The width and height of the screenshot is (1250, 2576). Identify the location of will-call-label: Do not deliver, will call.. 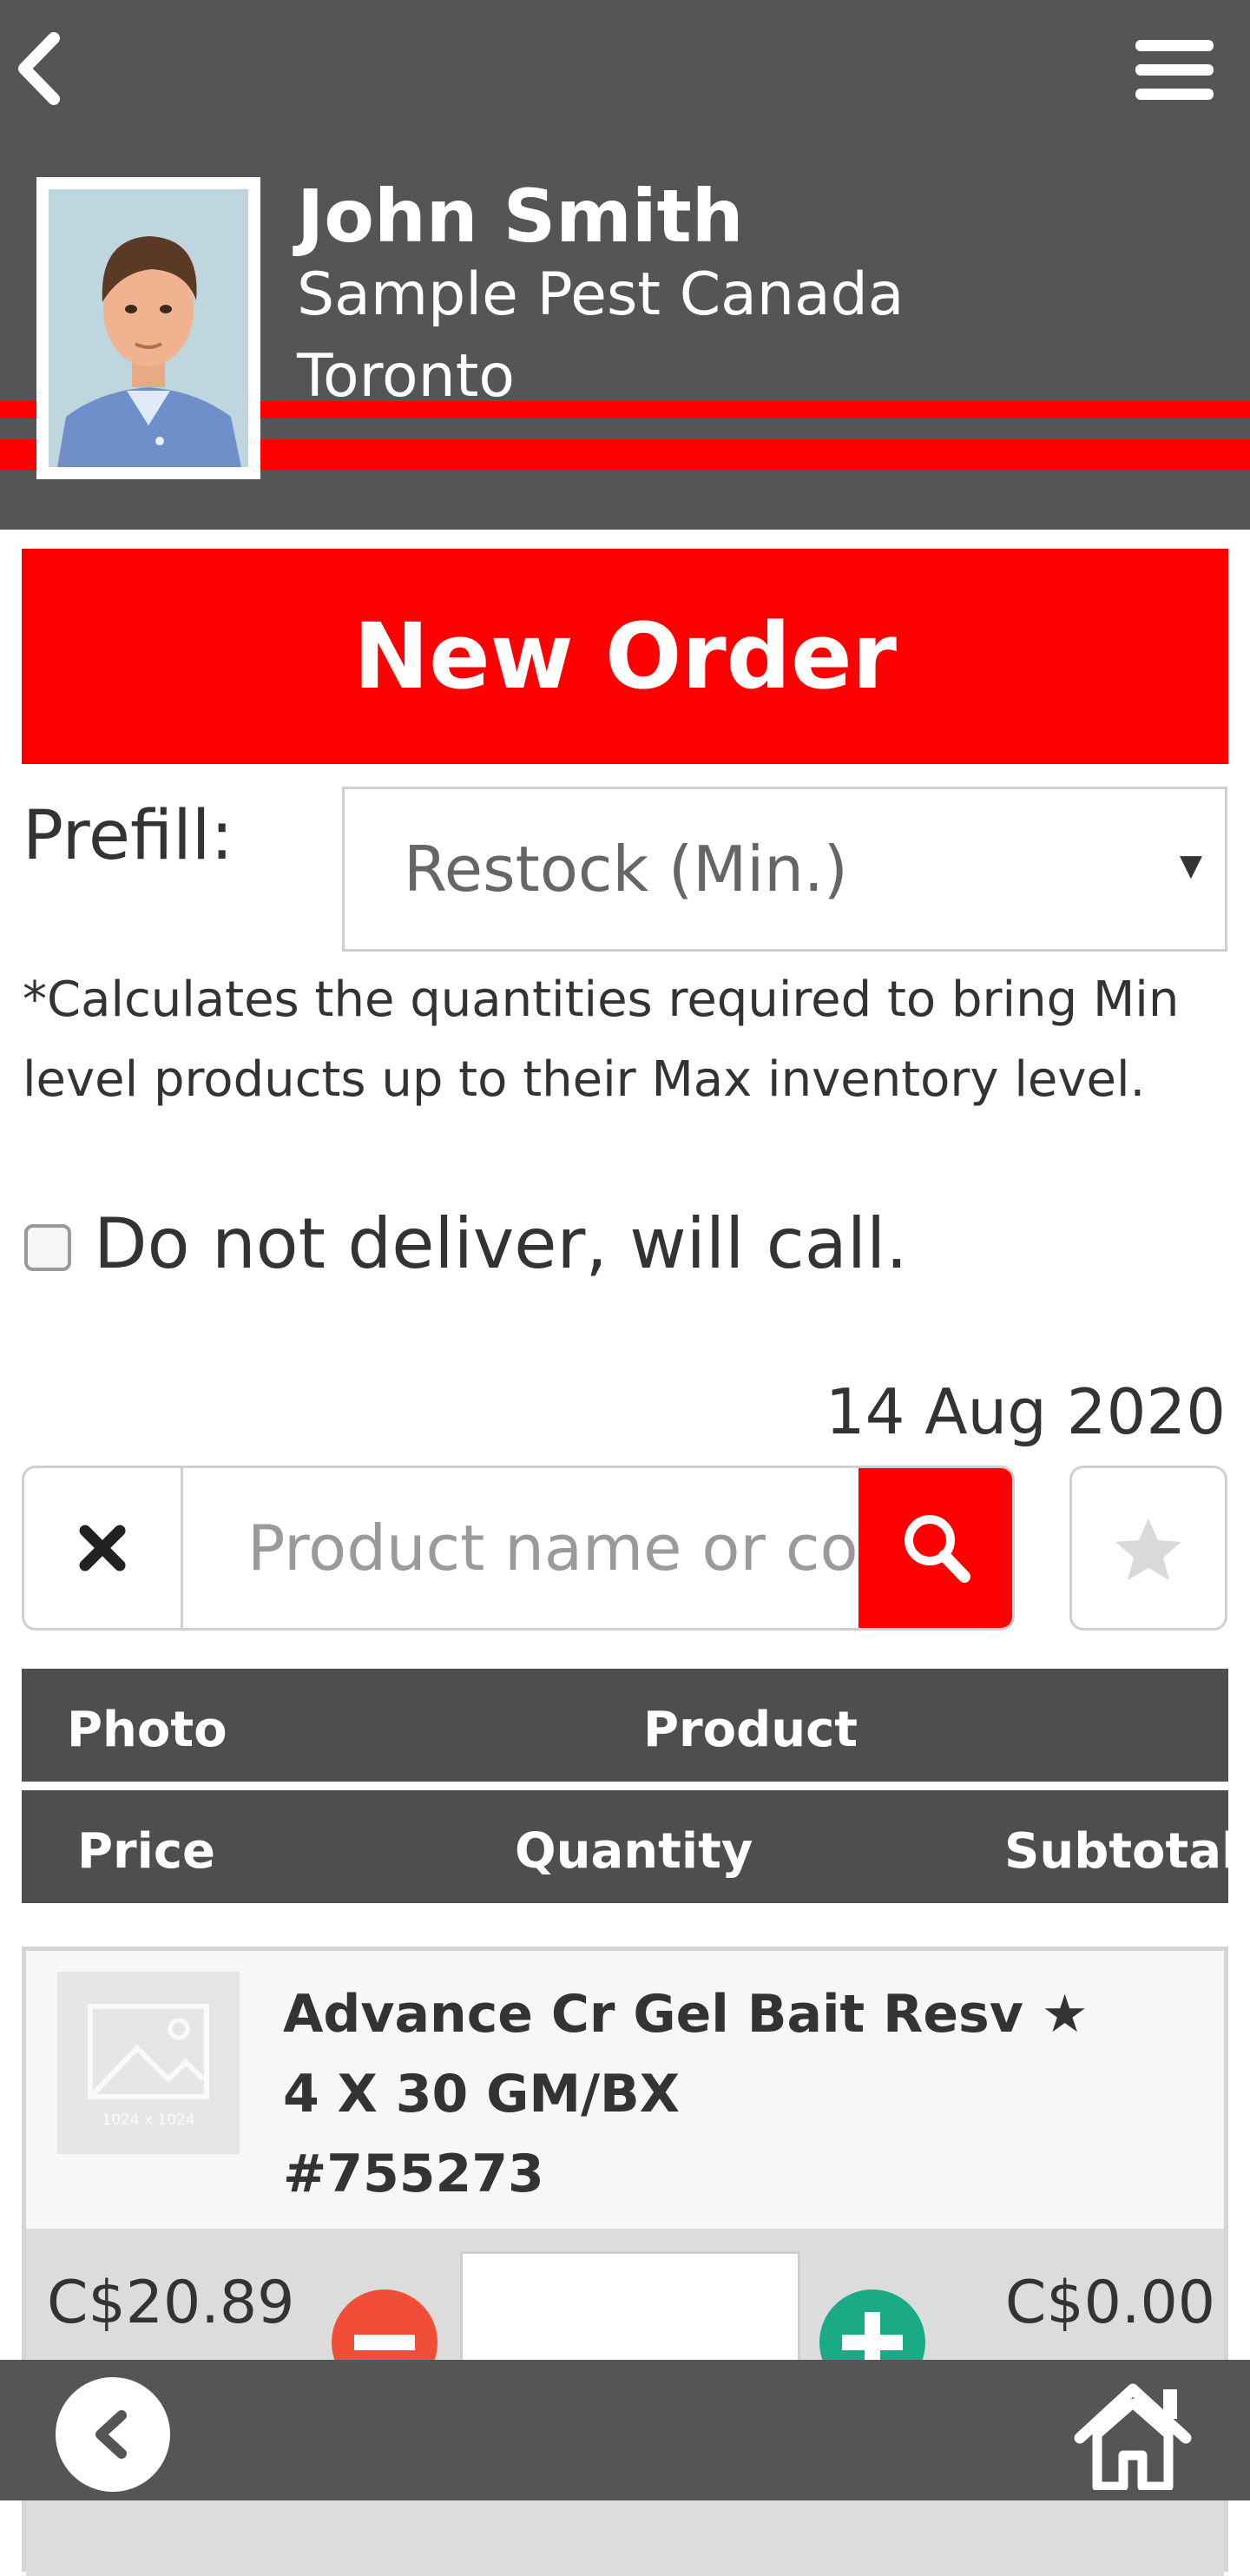
(501, 1243).